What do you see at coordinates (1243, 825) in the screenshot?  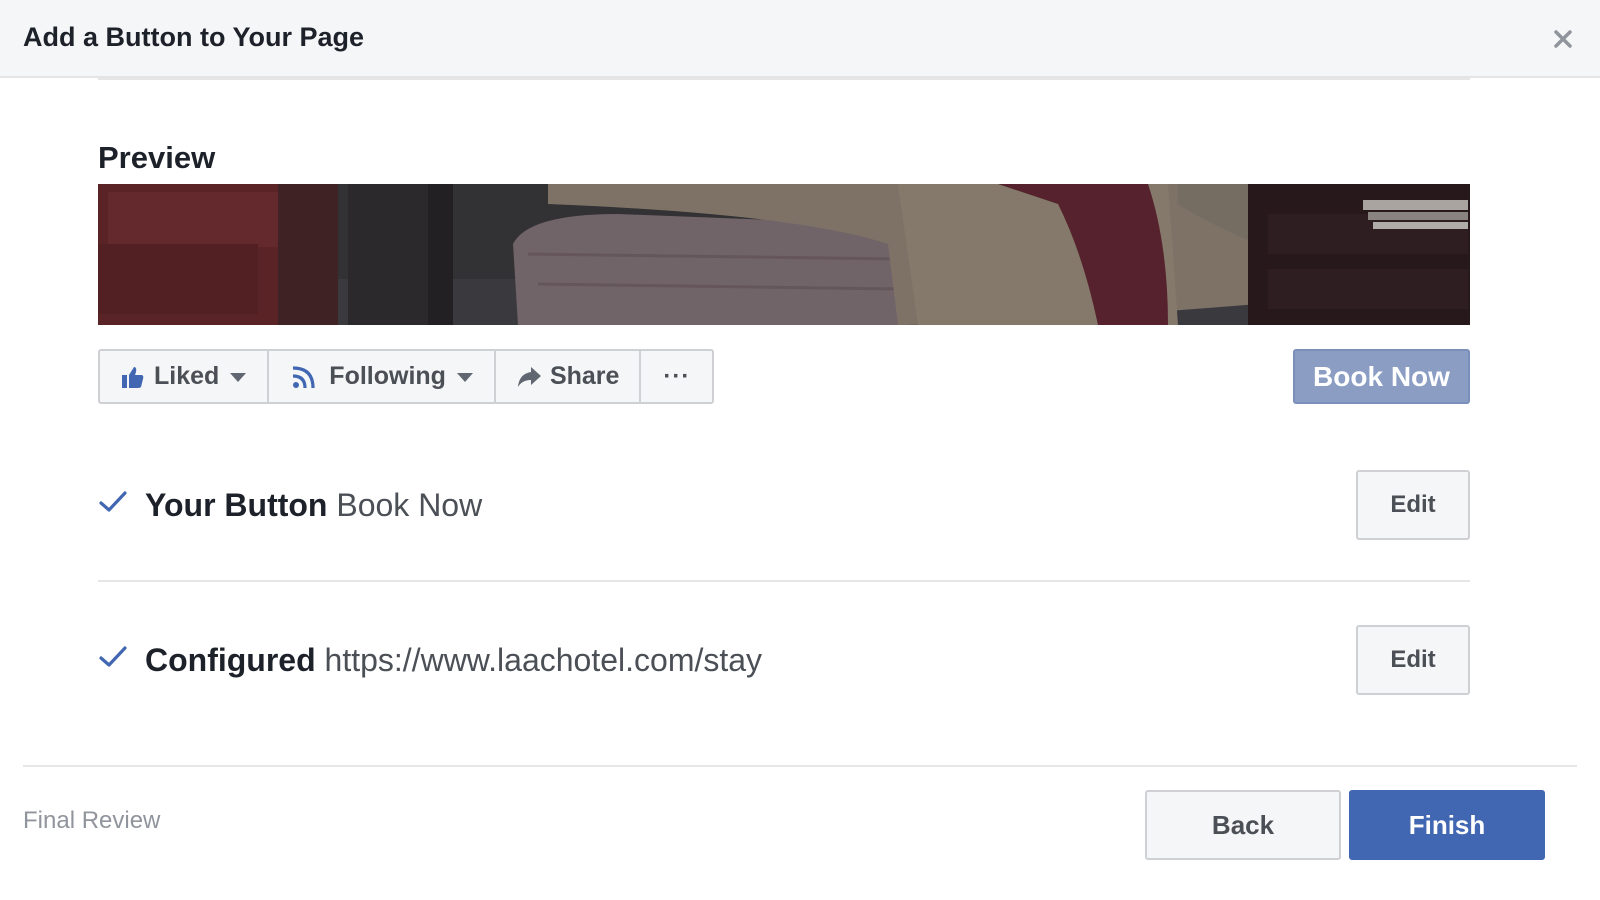 I see `back-button: Back` at bounding box center [1243, 825].